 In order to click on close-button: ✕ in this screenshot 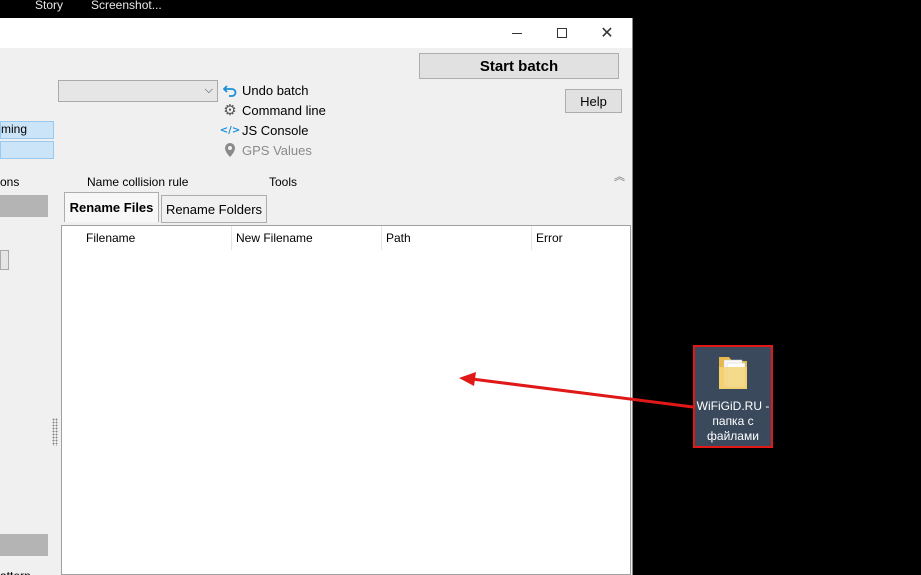, I will do `click(607, 33)`.